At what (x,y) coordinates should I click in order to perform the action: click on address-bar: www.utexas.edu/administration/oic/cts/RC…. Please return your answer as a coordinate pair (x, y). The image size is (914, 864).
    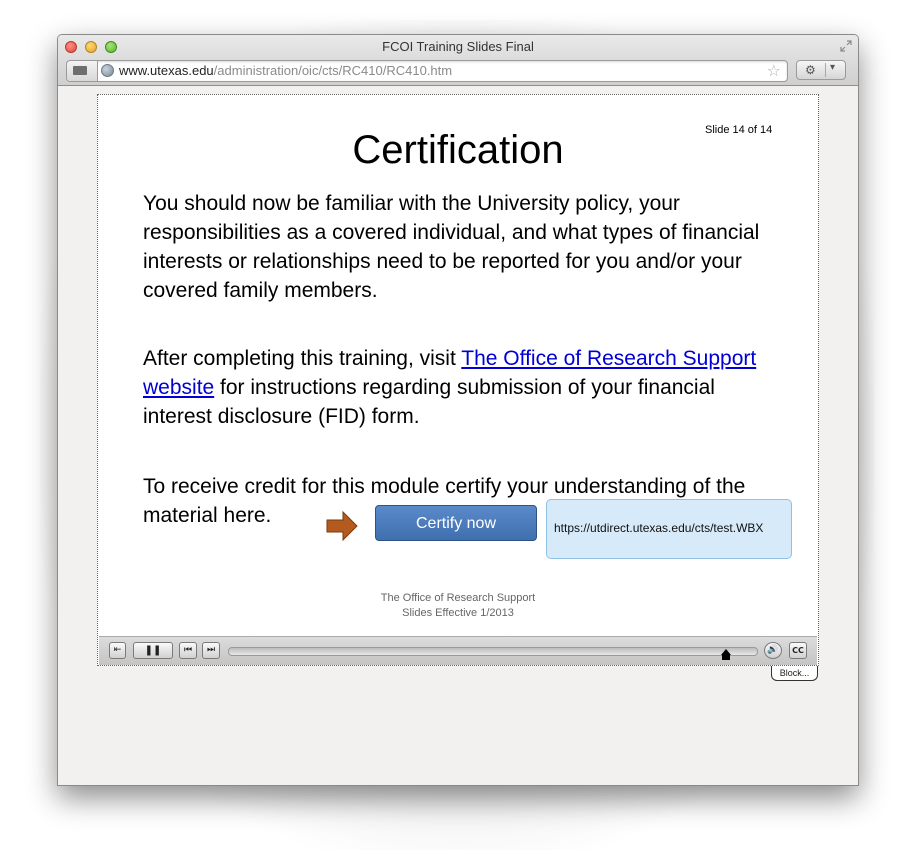
    Looking at the image, I should click on (427, 71).